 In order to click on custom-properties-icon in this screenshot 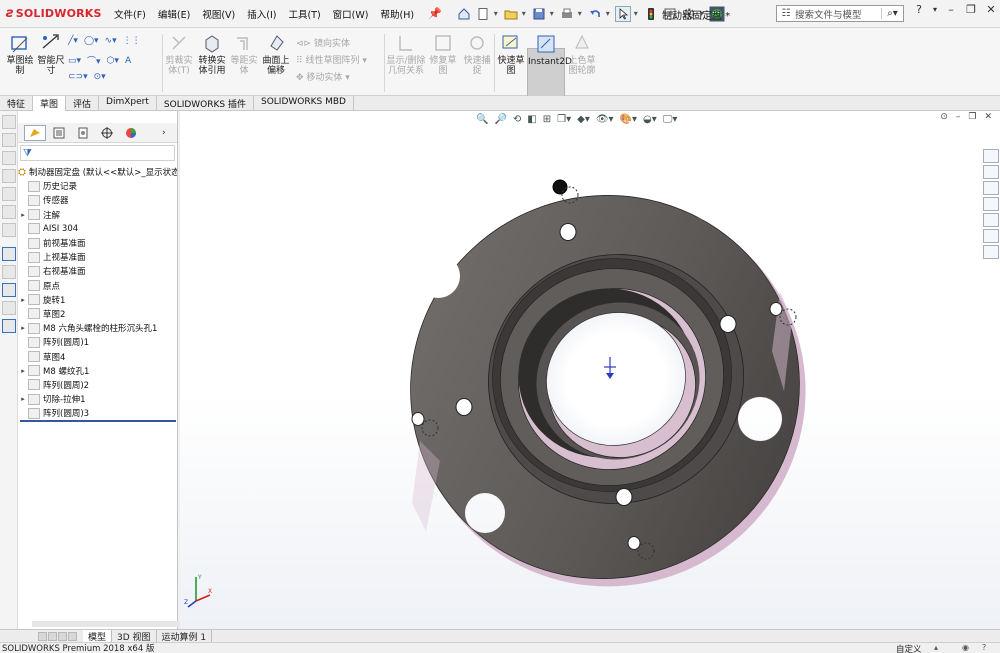, I will do `click(991, 236)`.